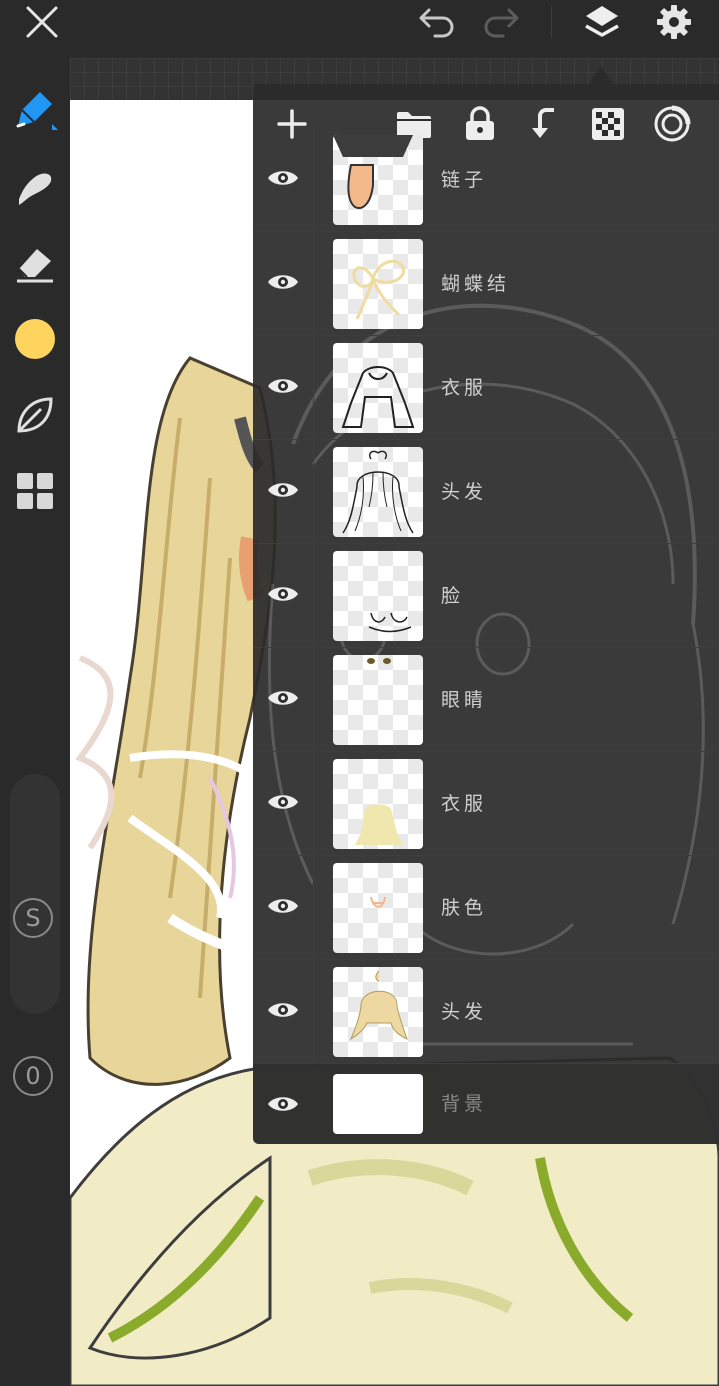 This screenshot has width=719, height=1386. What do you see at coordinates (464, 700) in the screenshot?
I see `layer-name: 眼睛` at bounding box center [464, 700].